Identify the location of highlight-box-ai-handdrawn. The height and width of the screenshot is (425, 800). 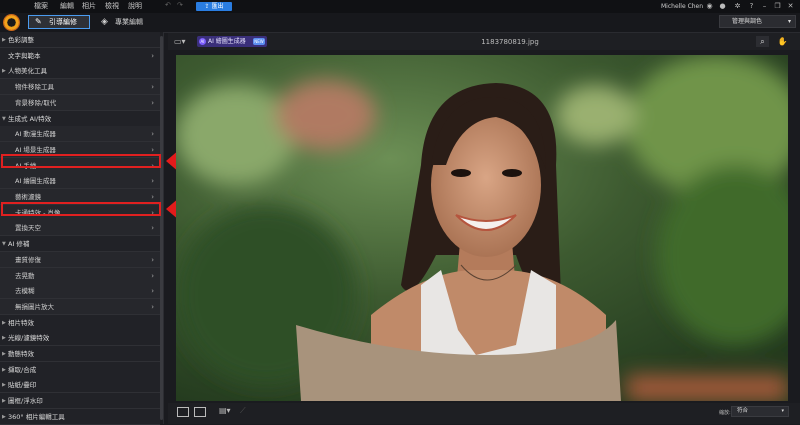
(81, 161).